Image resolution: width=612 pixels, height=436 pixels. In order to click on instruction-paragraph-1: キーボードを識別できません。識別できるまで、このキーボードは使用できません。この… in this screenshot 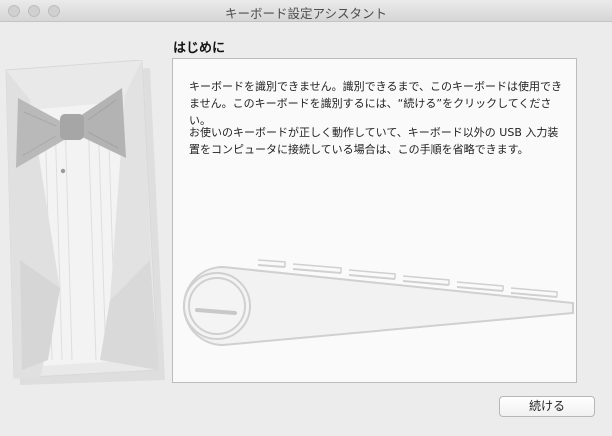, I will do `click(376, 103)`.